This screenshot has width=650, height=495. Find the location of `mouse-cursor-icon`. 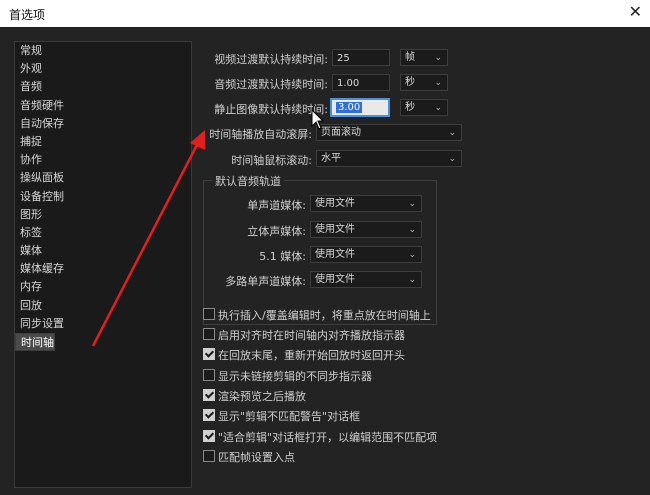

mouse-cursor-icon is located at coordinates (318, 119).